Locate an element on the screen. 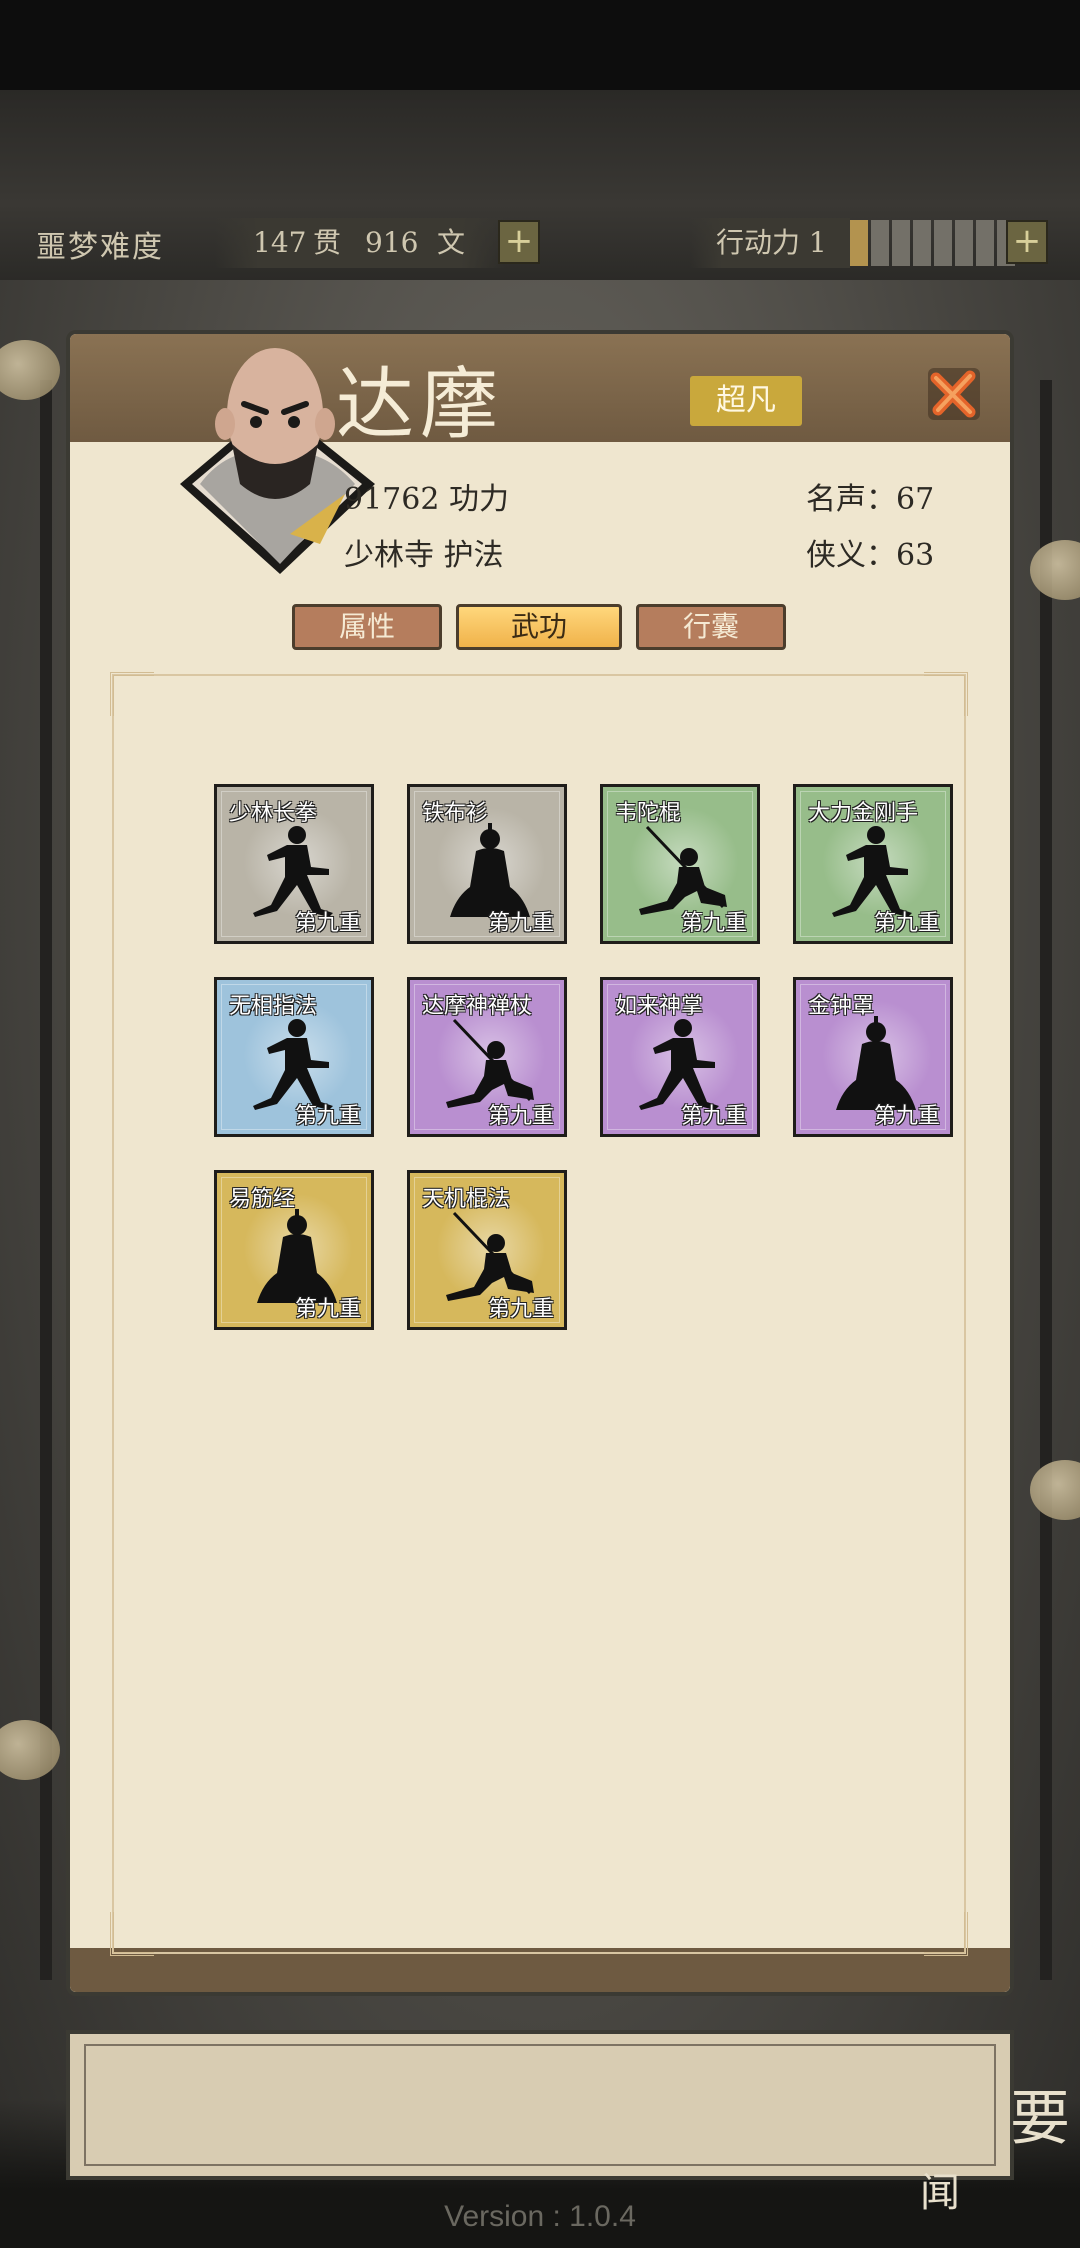 The width and height of the screenshot is (1080, 2248). skill-card: 天机棍法第九重 is located at coordinates (487, 1250).